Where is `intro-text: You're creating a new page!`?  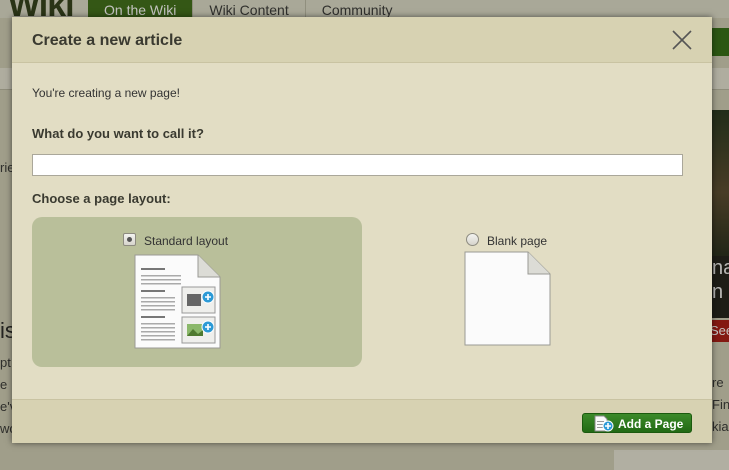
intro-text: You're creating a new page! is located at coordinates (106, 93).